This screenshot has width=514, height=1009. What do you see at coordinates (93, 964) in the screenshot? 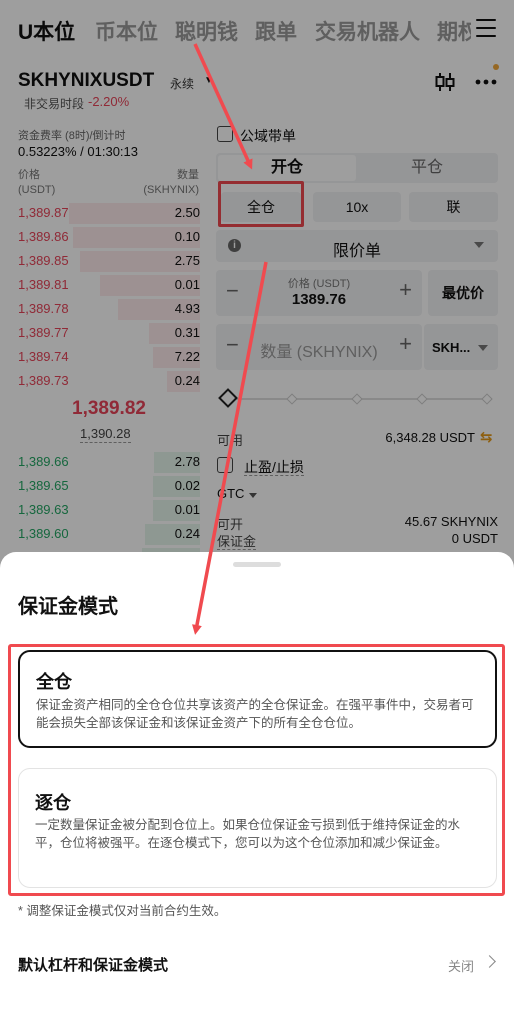
I see `default-leverage-margin-setting: 默认杠杆和保证金模式` at bounding box center [93, 964].